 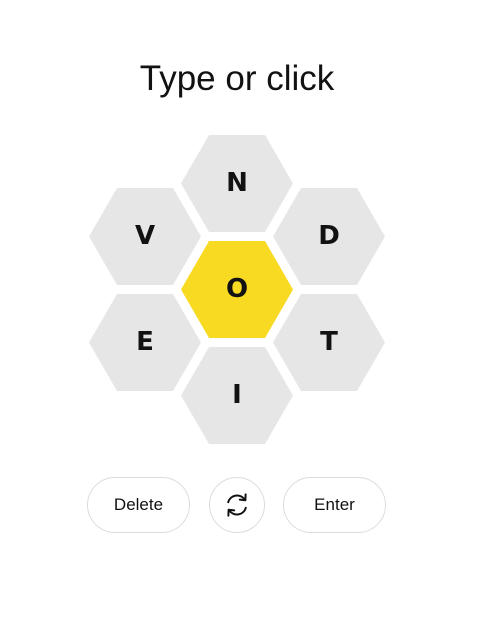 I want to click on hive-cell-bottom: I, so click(x=237, y=395).